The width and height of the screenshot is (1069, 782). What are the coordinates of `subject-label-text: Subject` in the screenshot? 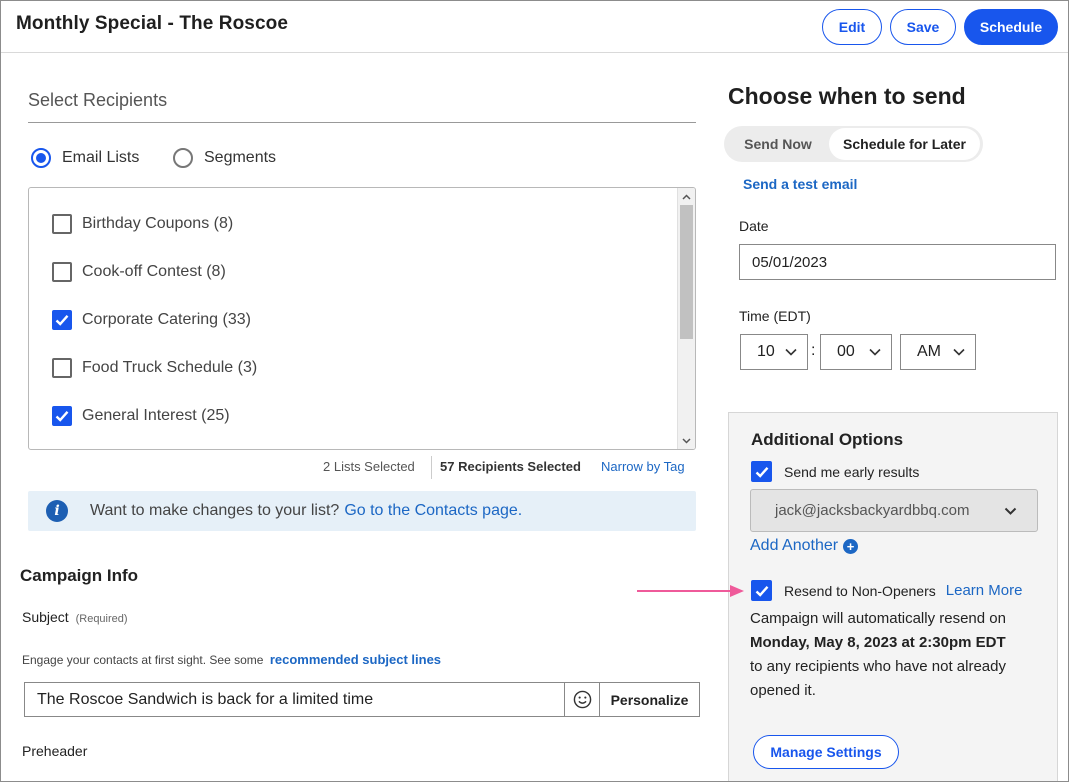 It's located at (45, 617).